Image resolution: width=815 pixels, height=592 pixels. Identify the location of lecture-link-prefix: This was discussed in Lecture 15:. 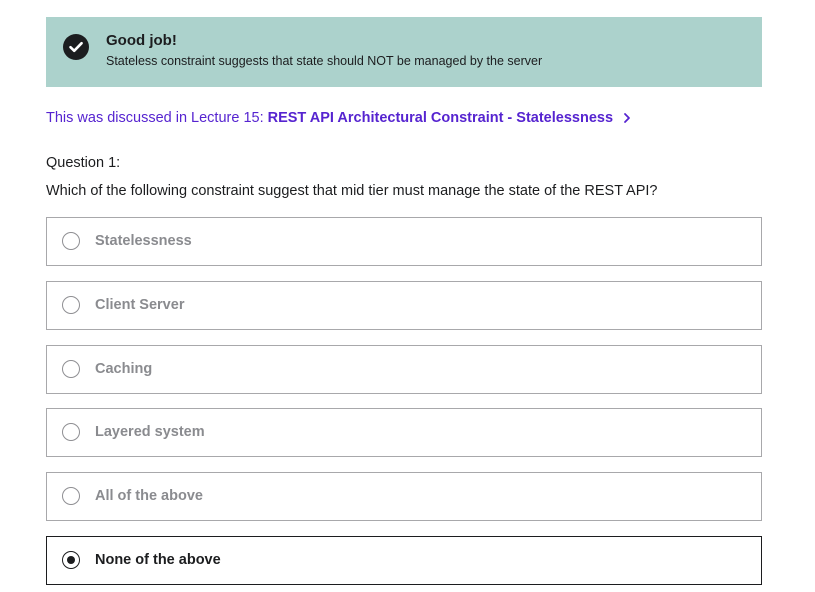
(155, 118).